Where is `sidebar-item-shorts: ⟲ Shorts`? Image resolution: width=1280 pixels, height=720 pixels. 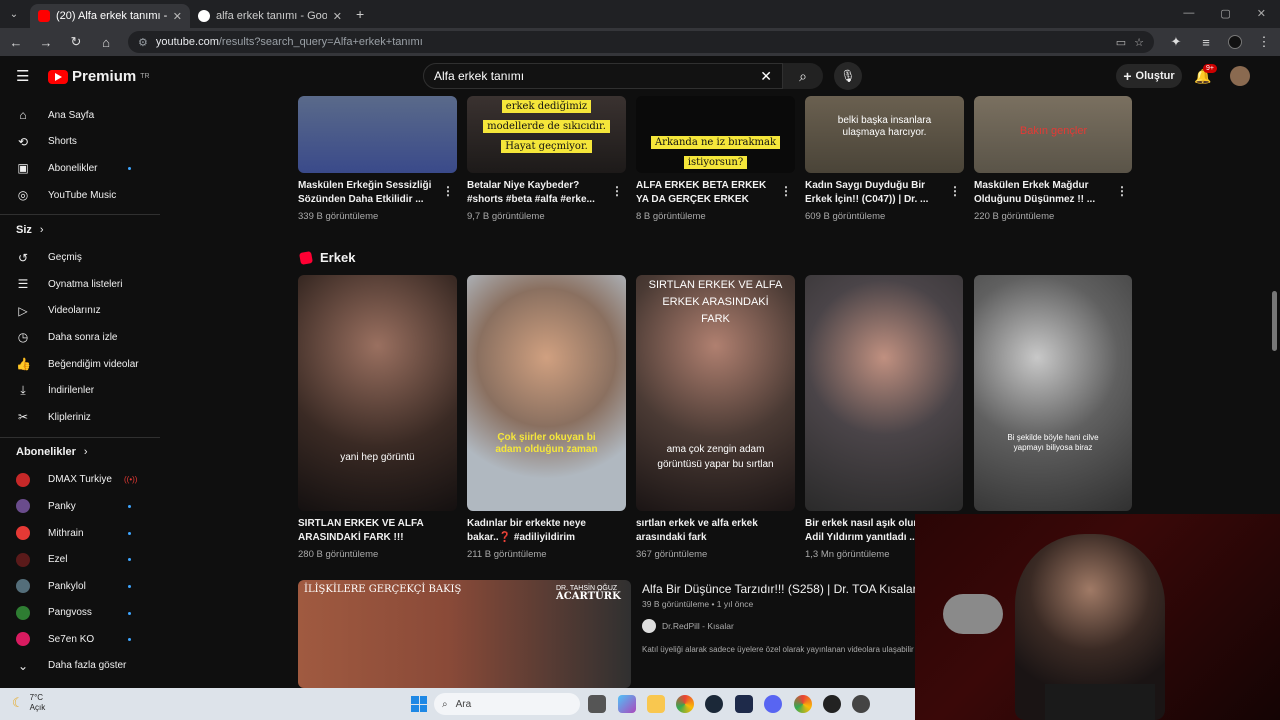
sidebar-item-shorts: ⟲ Shorts is located at coordinates (80, 142).